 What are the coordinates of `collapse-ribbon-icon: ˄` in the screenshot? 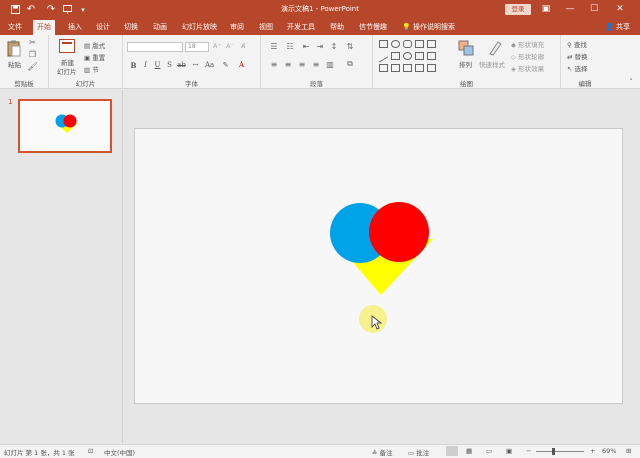 It's located at (631, 82).